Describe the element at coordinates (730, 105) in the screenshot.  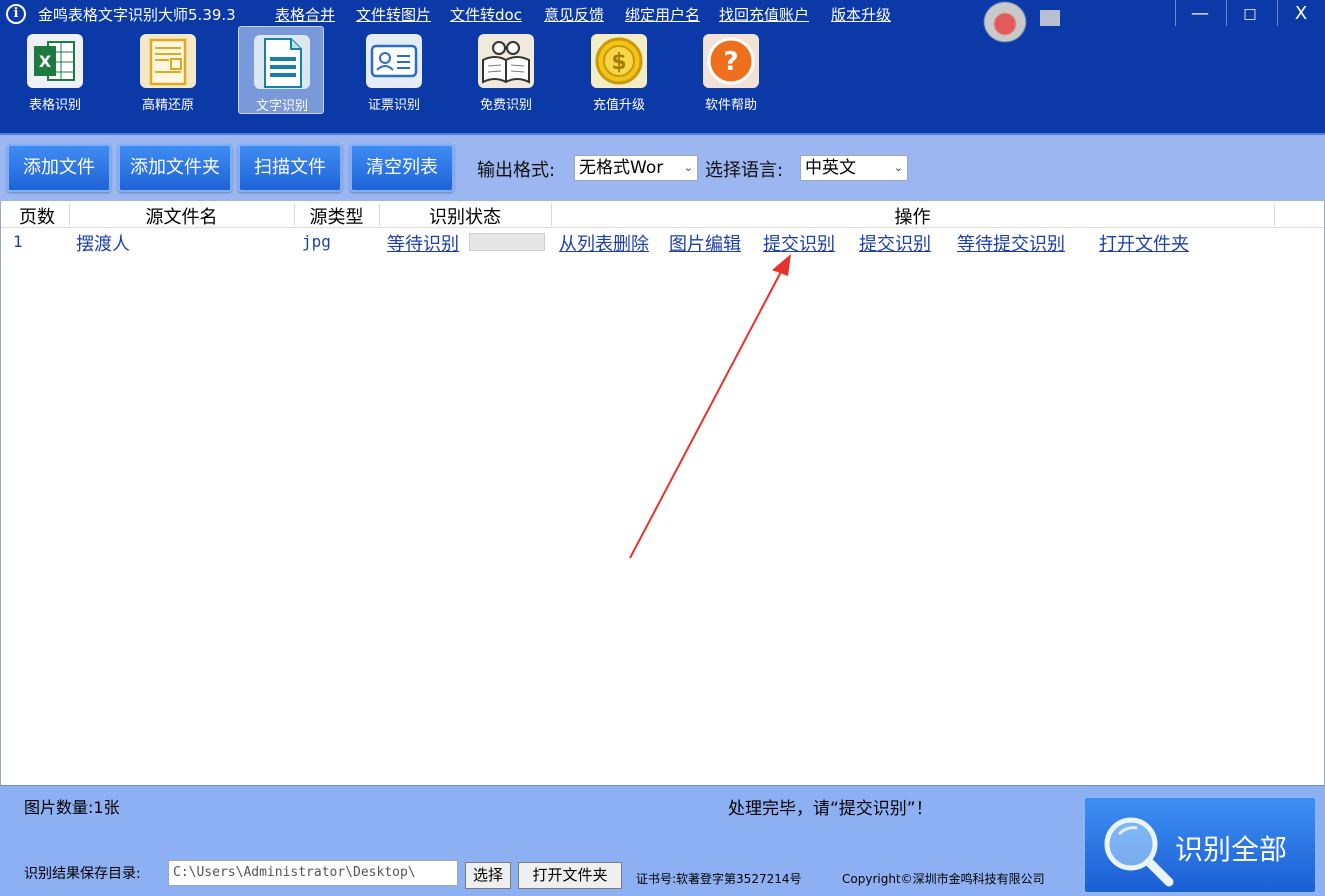
I see `tool-label: 软件帮助` at that location.